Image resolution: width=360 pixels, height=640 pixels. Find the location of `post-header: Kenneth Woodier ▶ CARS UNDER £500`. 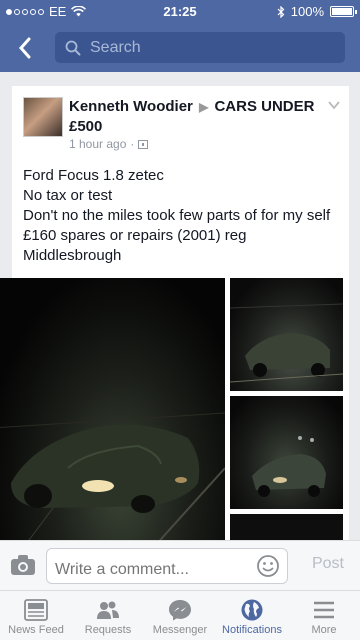

post-header: Kenneth Woodier ▶ CARS UNDER £500 is located at coordinates (194, 117).